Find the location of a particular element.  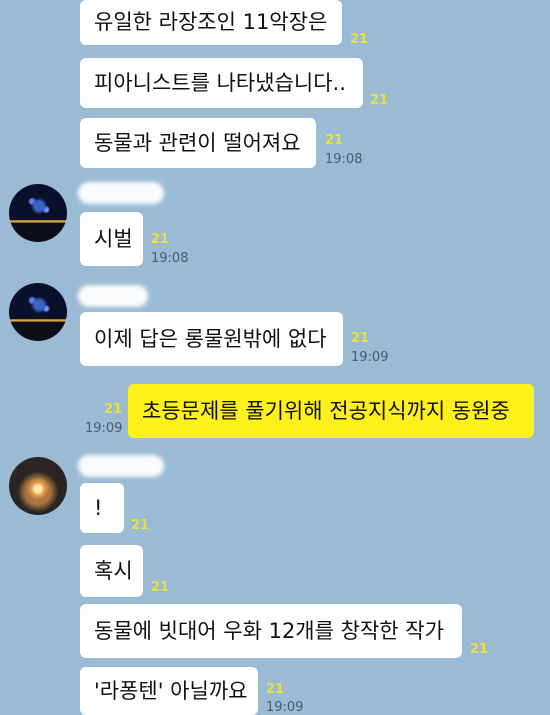

message-text: '라퐁텐' 아닐까요 is located at coordinates (171, 690).